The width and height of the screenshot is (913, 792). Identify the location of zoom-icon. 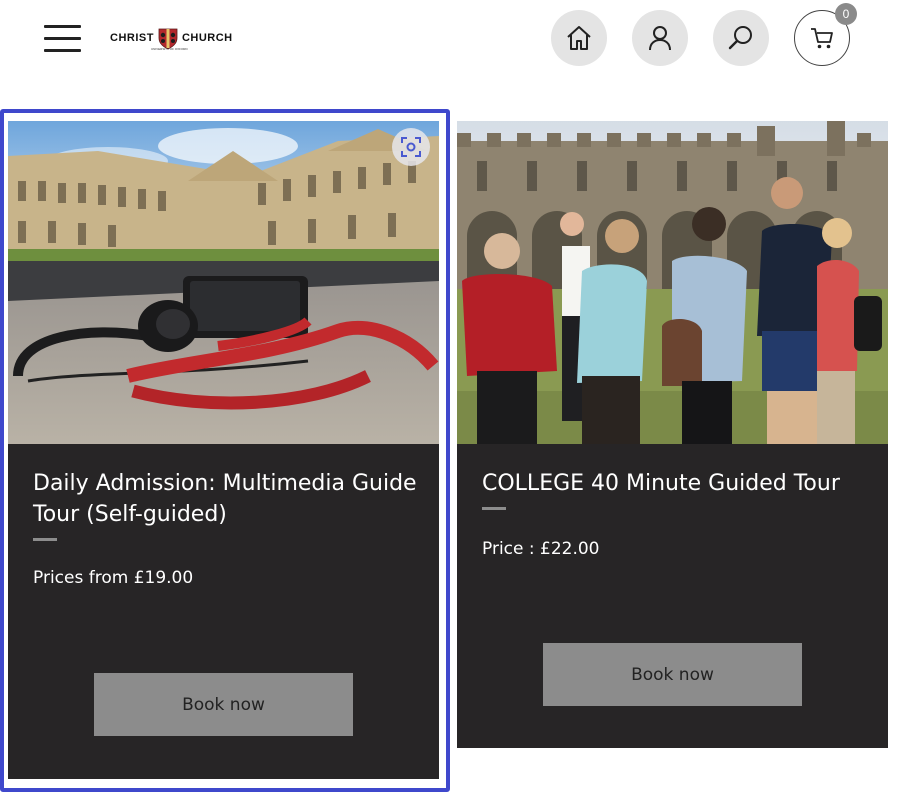
(411, 147).